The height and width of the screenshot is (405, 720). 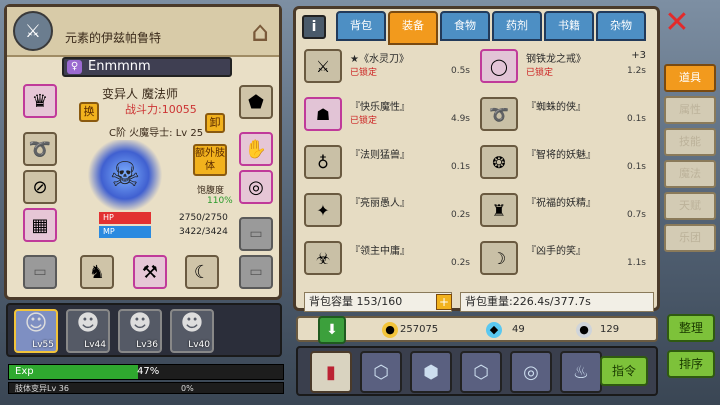 What do you see at coordinates (565, 66) in the screenshot?
I see `list-item: ◯ 钢铁龙之戒》 +3 已锁定 1.2s` at bounding box center [565, 66].